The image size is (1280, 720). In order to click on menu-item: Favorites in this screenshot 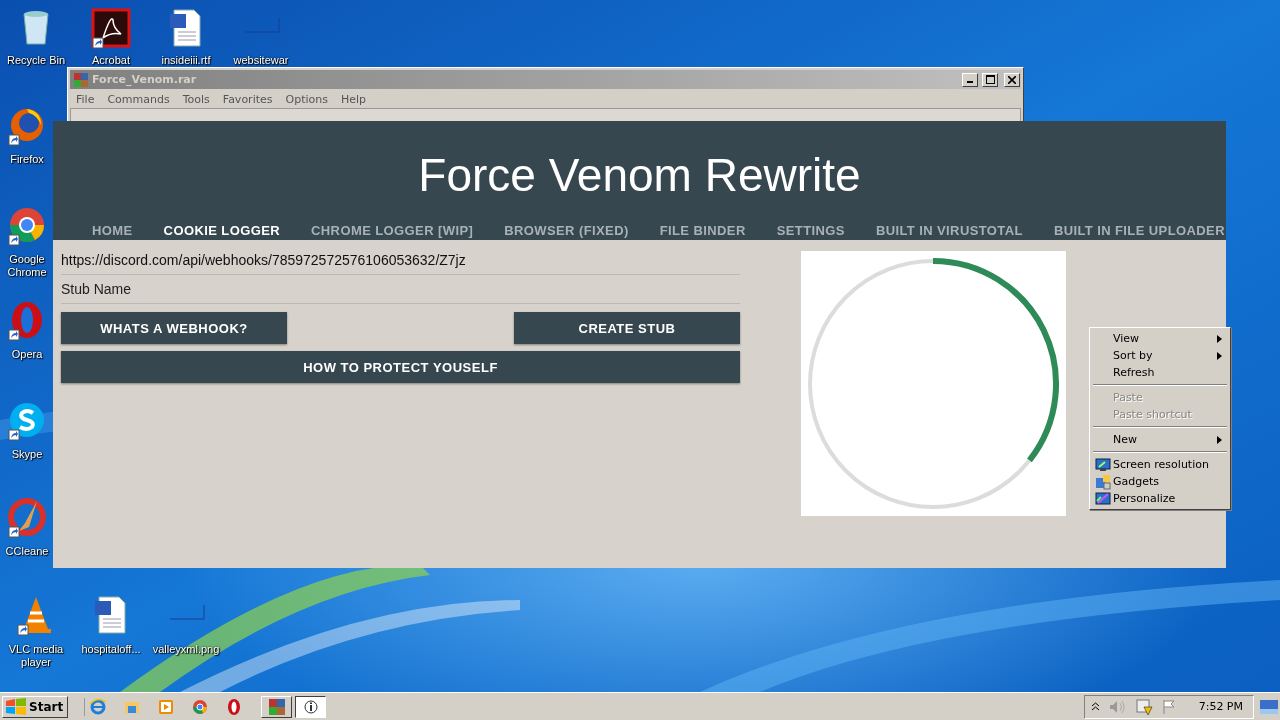, I will do `click(247, 99)`.